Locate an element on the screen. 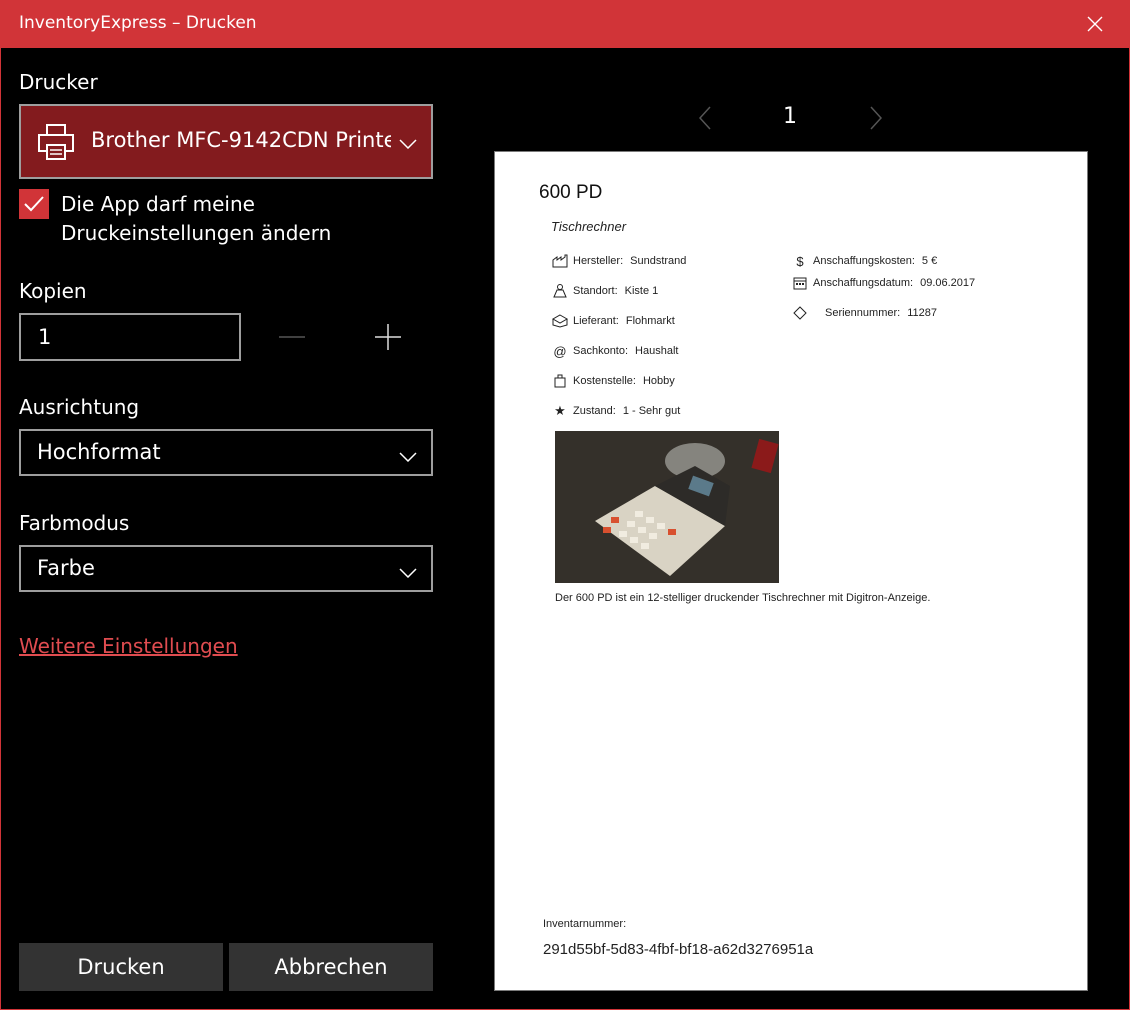 This screenshot has width=1130, height=1010. star-icon: ★ is located at coordinates (560, 410).